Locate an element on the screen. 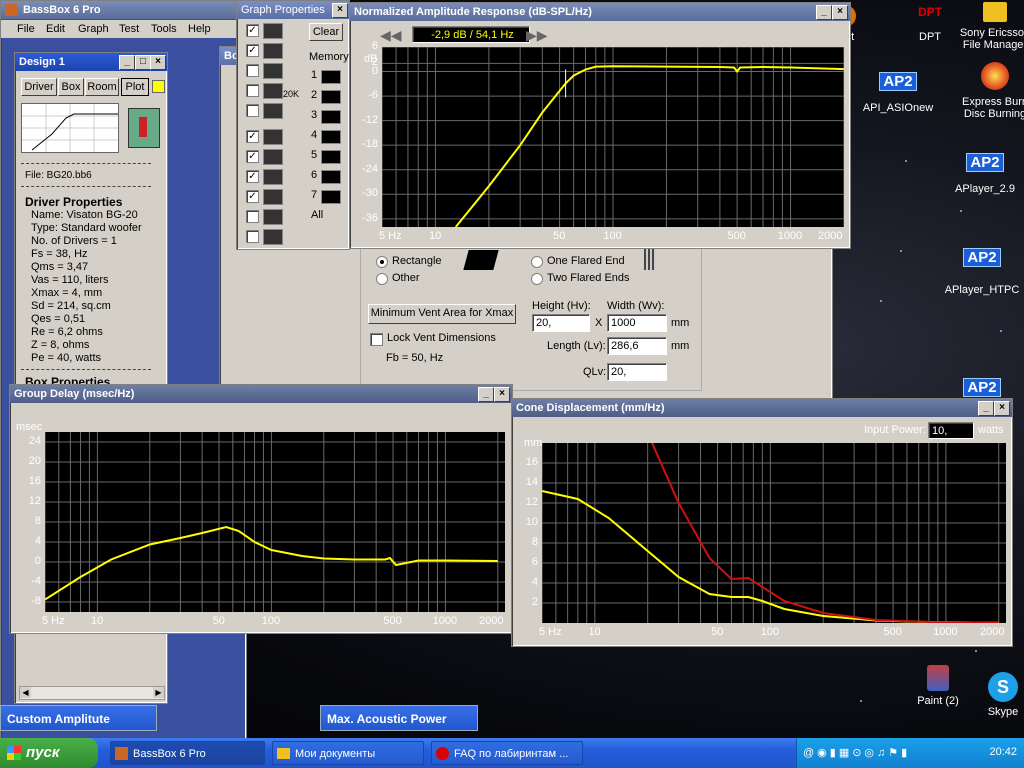 The height and width of the screenshot is (768, 1024). qlv-input: 20, is located at coordinates (637, 372).